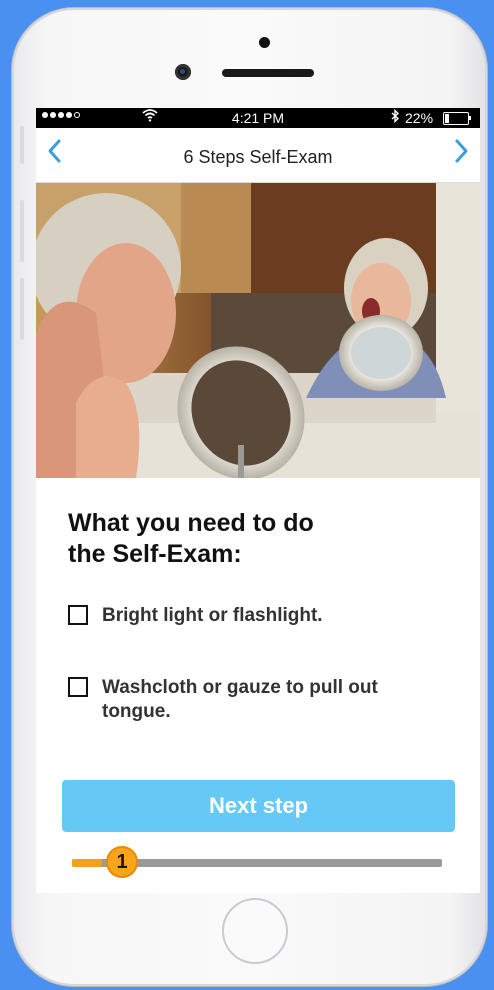  I want to click on battery-icon, so click(456, 118).